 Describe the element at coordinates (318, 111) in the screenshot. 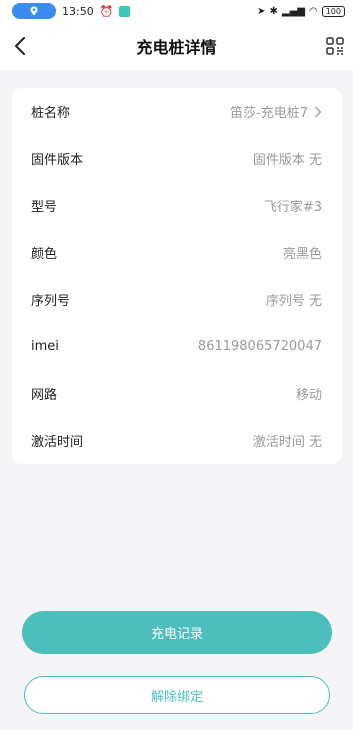

I see `chevron-right-icon` at that location.